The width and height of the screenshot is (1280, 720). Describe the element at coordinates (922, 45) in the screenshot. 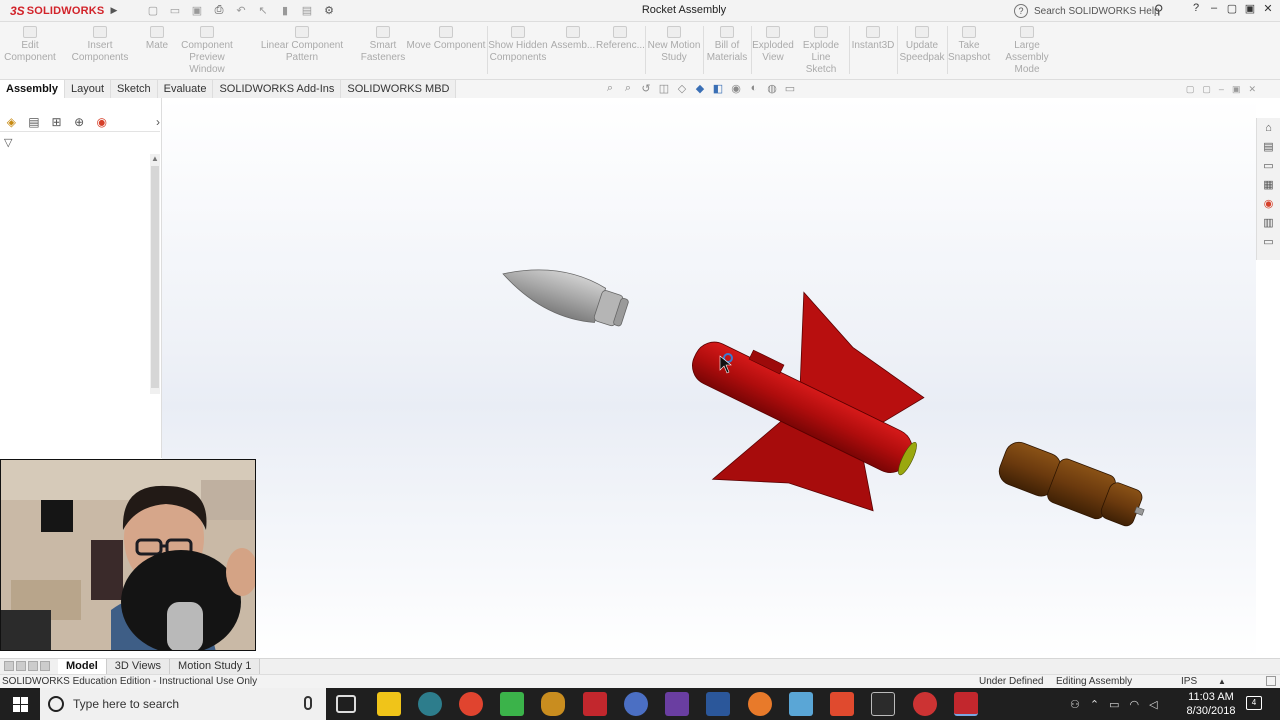

I see `update-speedpak-button: Update Speedpak` at that location.